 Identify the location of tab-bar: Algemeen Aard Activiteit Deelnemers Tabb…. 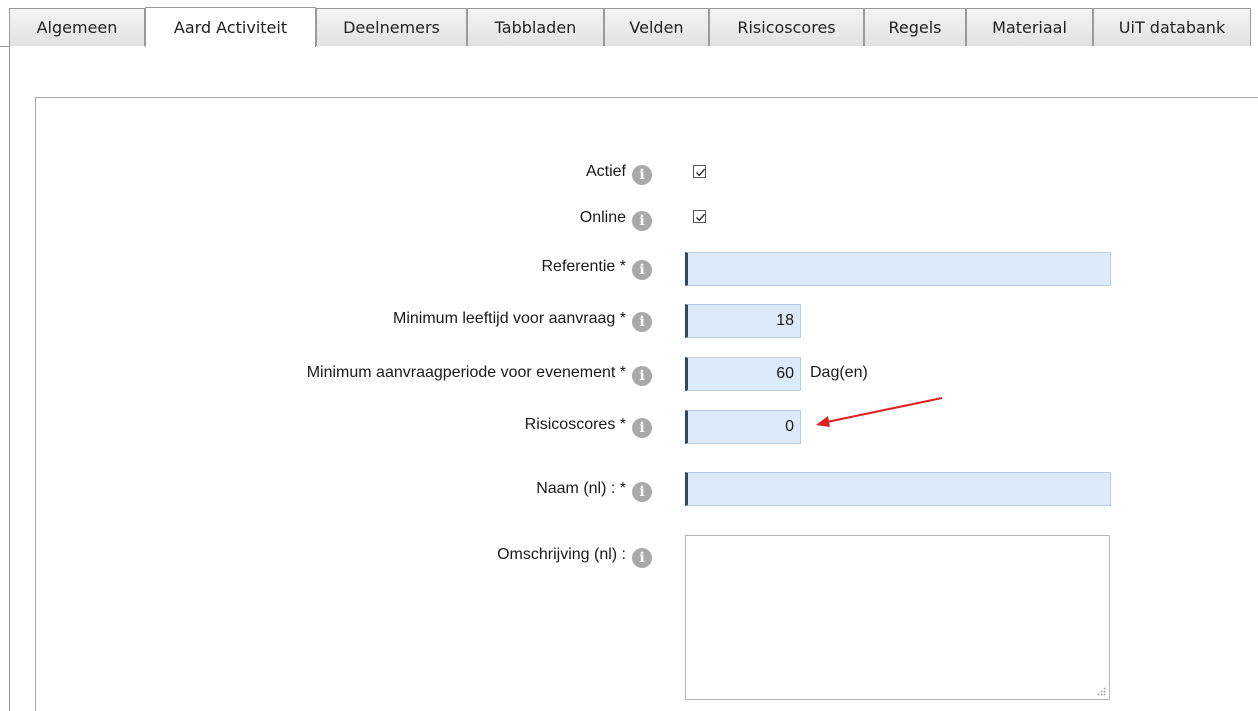
(629, 23).